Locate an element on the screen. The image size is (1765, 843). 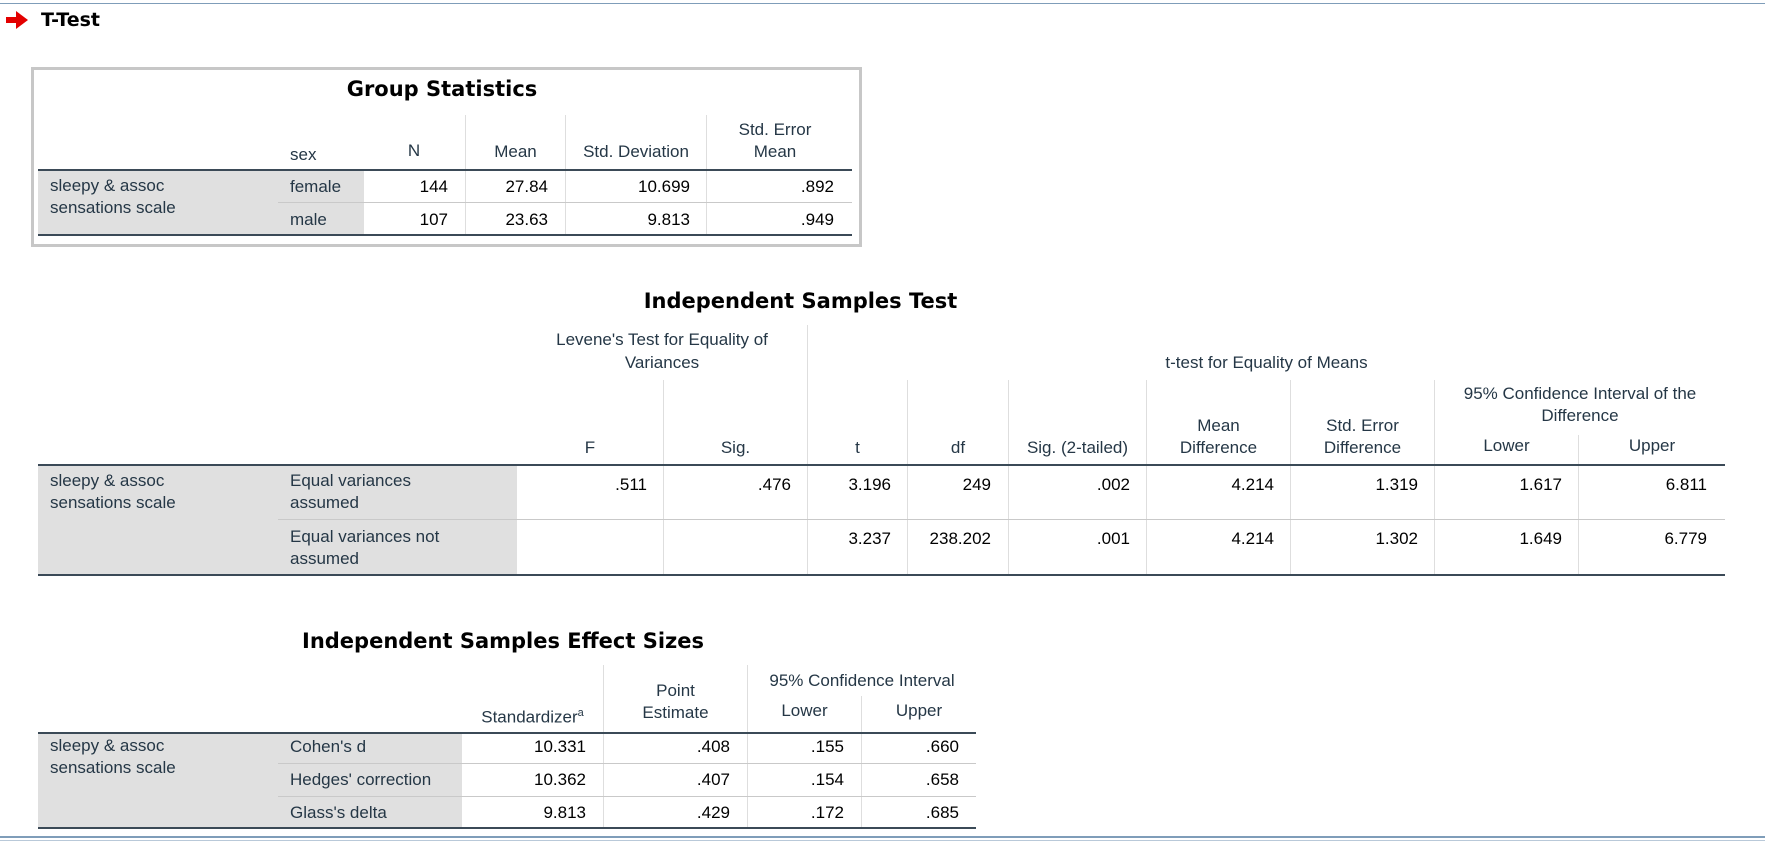
mean-difference-line2: Difference is located at coordinates (1218, 447).